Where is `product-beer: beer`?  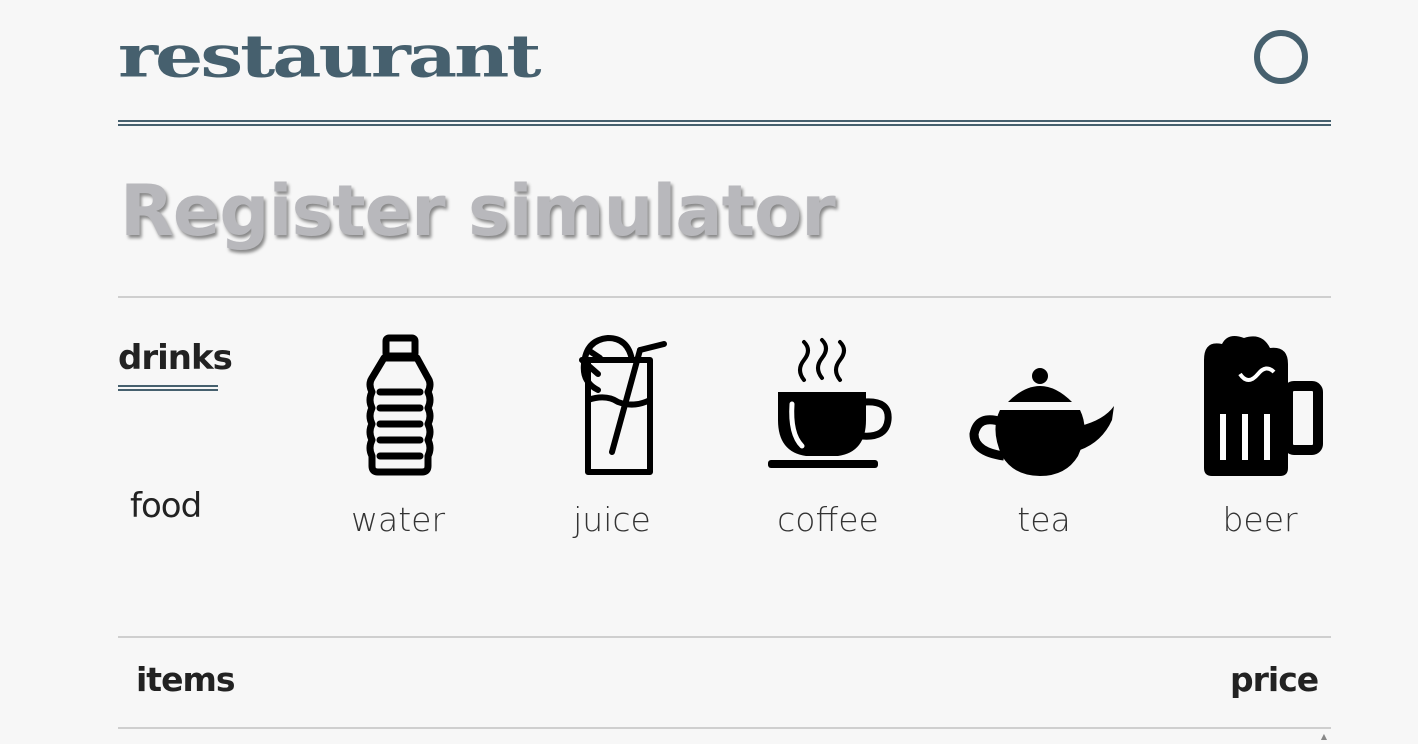 product-beer: beer is located at coordinates (1260, 440).